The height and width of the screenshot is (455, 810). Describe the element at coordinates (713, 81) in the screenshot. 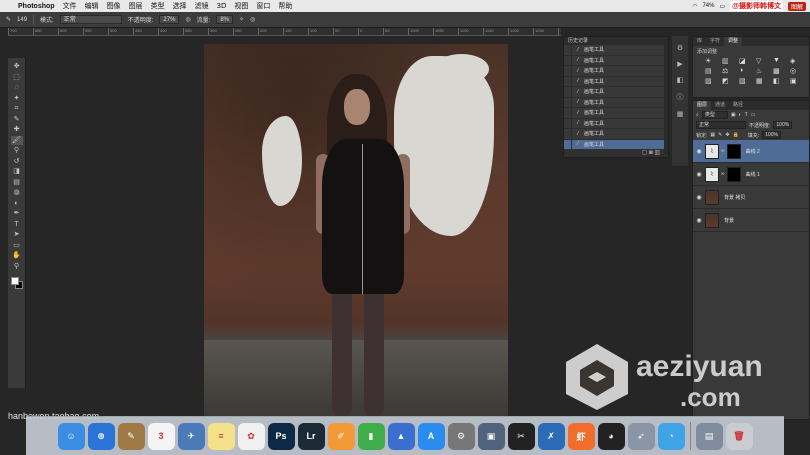

I see `adjustment-preset-icon: ▨` at that location.